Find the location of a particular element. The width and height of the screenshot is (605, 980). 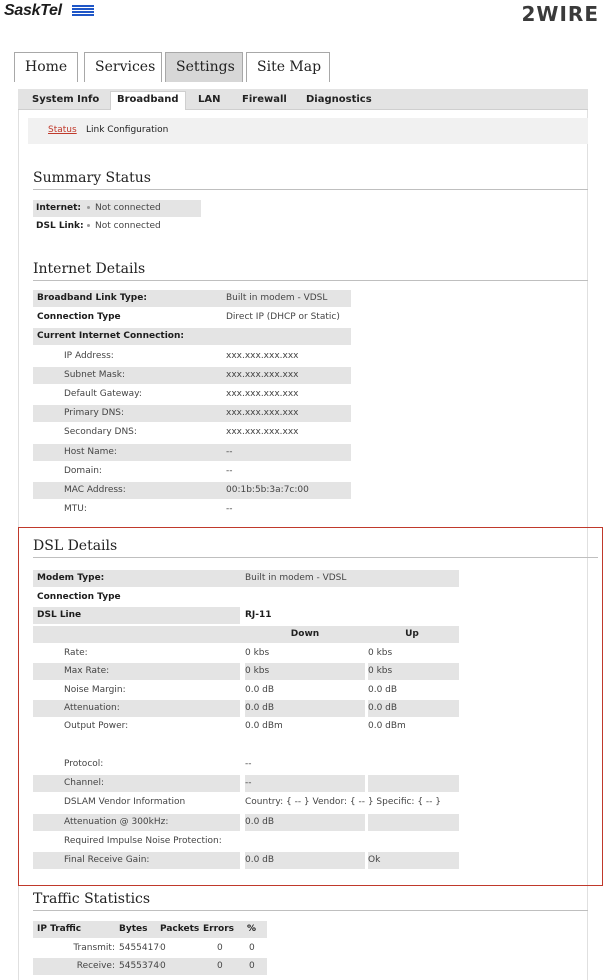

dsl-metric-row: Attenuation: 0.0 dB 0.0 dB is located at coordinates (246, 708).